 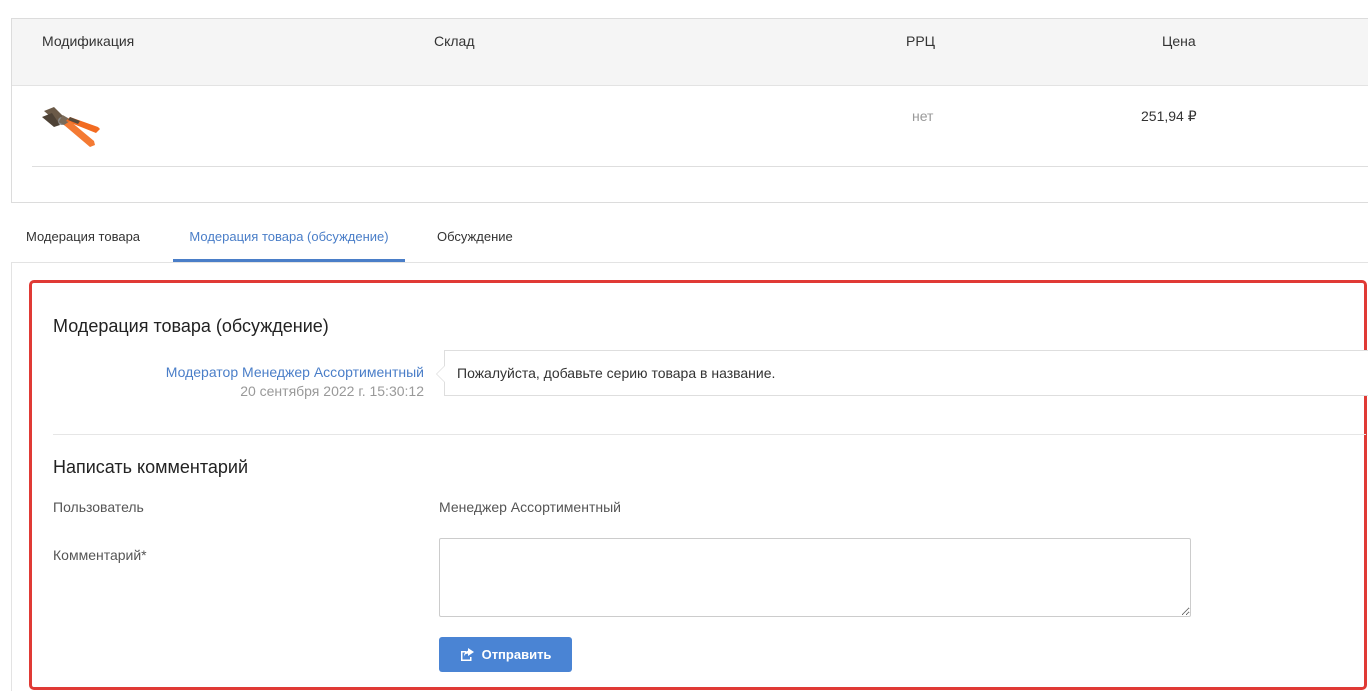 What do you see at coordinates (151, 467) in the screenshot?
I see `comment-form-title: Написать комментарий` at bounding box center [151, 467].